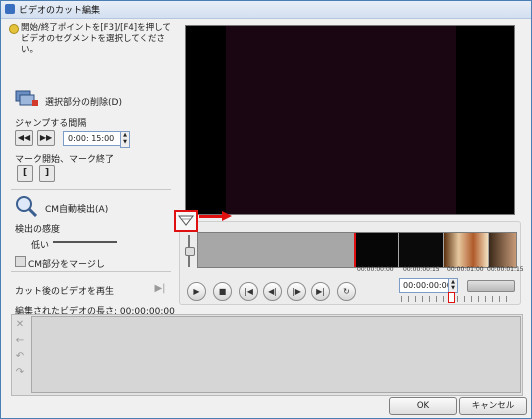 The width and height of the screenshot is (532, 419). I want to click on app-icon, so click(10, 9).